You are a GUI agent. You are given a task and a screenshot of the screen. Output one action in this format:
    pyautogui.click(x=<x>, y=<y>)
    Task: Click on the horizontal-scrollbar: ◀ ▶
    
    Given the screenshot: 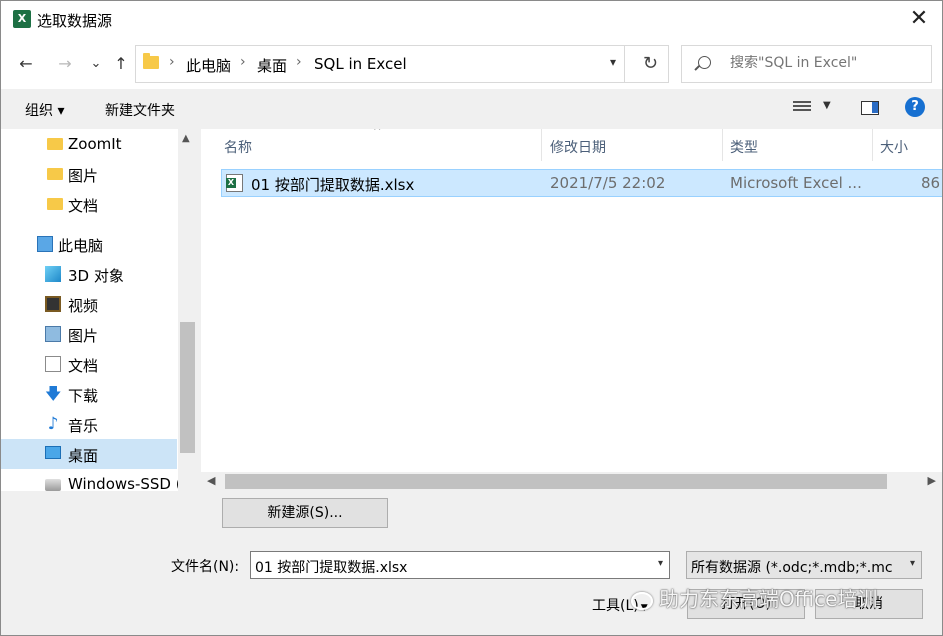 What is the action you would take?
    pyautogui.click(x=571, y=481)
    